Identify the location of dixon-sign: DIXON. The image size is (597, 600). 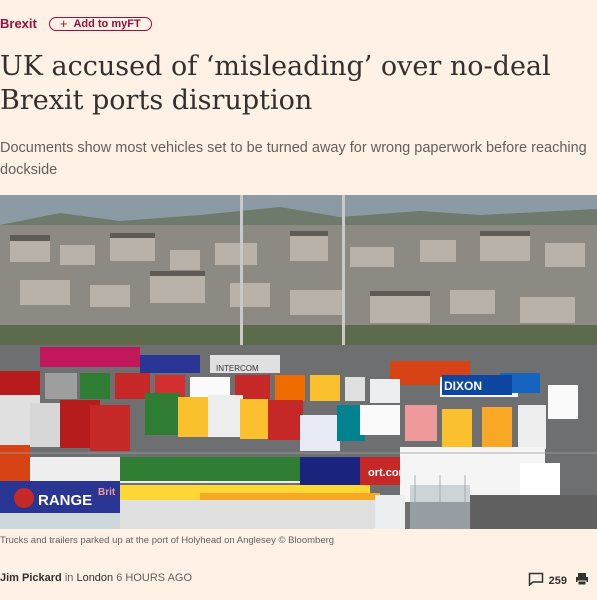
(463, 386).